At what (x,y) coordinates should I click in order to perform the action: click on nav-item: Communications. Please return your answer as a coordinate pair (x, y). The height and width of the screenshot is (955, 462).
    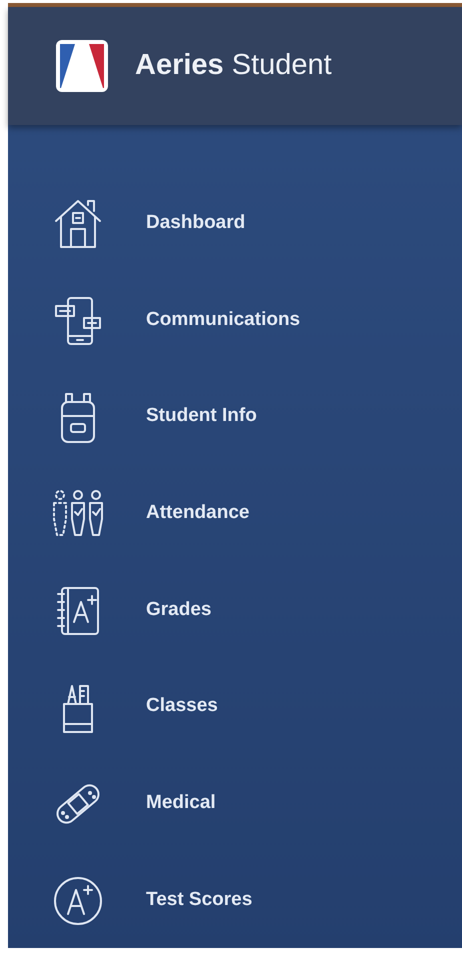
    Looking at the image, I should click on (223, 319).